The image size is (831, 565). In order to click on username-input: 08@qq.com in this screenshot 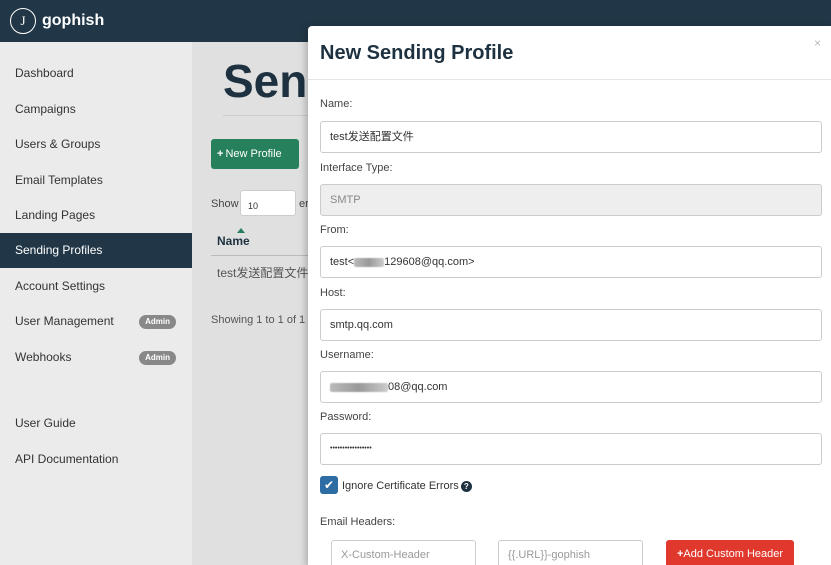, I will do `click(571, 387)`.